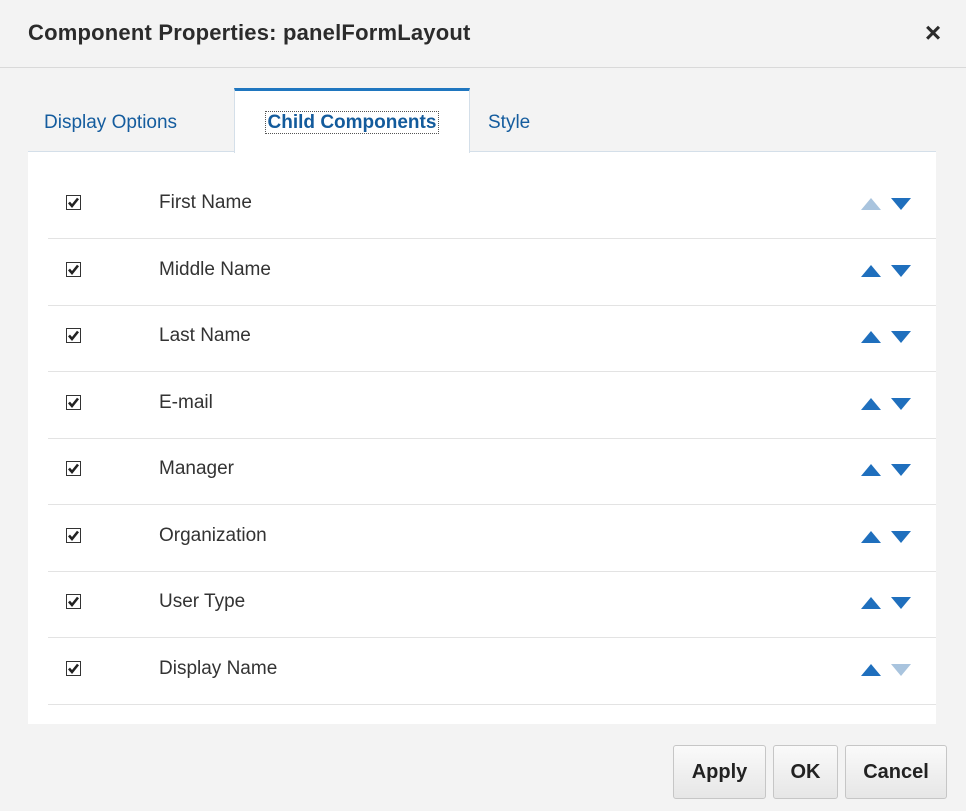  I want to click on list-item: E-mail, so click(492, 406).